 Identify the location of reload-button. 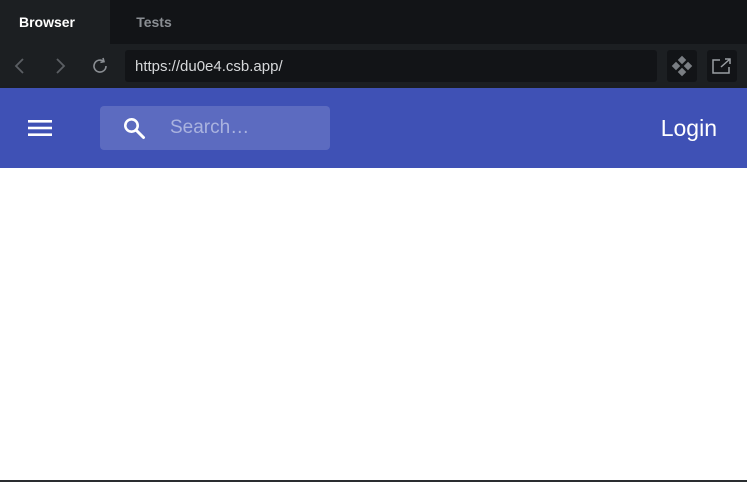
(100, 66).